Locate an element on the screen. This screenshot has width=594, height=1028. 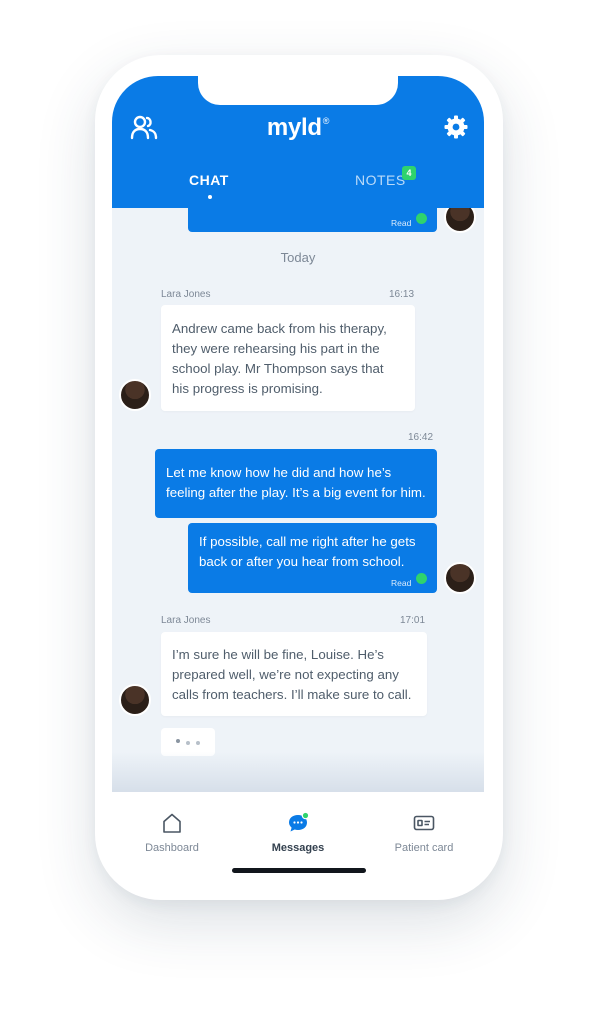
typing-indicator is located at coordinates (188, 742).